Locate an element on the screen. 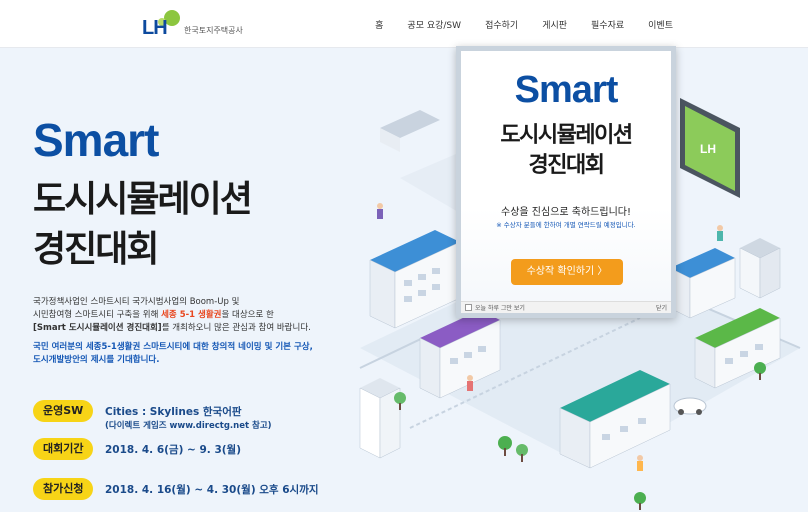 The height and width of the screenshot is (512, 808). dont-show-today-checkbox is located at coordinates (468, 307).